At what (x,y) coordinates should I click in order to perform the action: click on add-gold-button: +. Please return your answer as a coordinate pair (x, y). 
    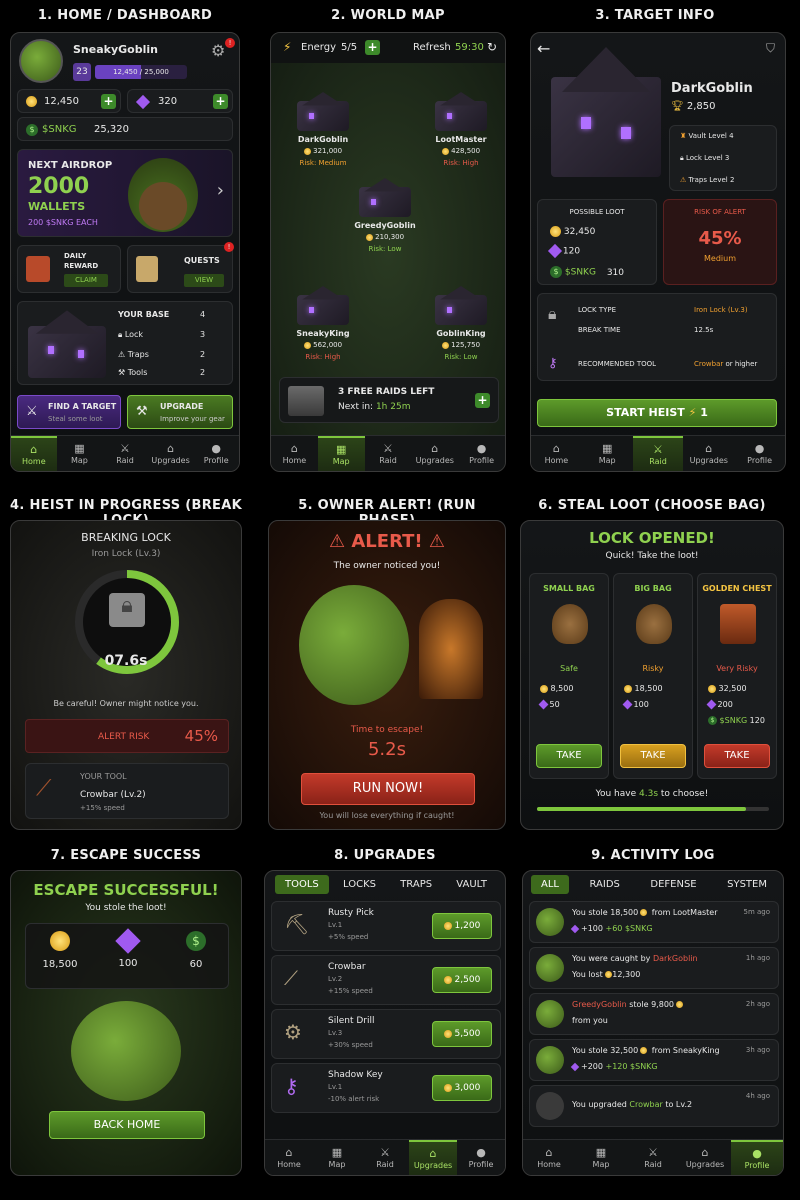
    Looking at the image, I should click on (108, 101).